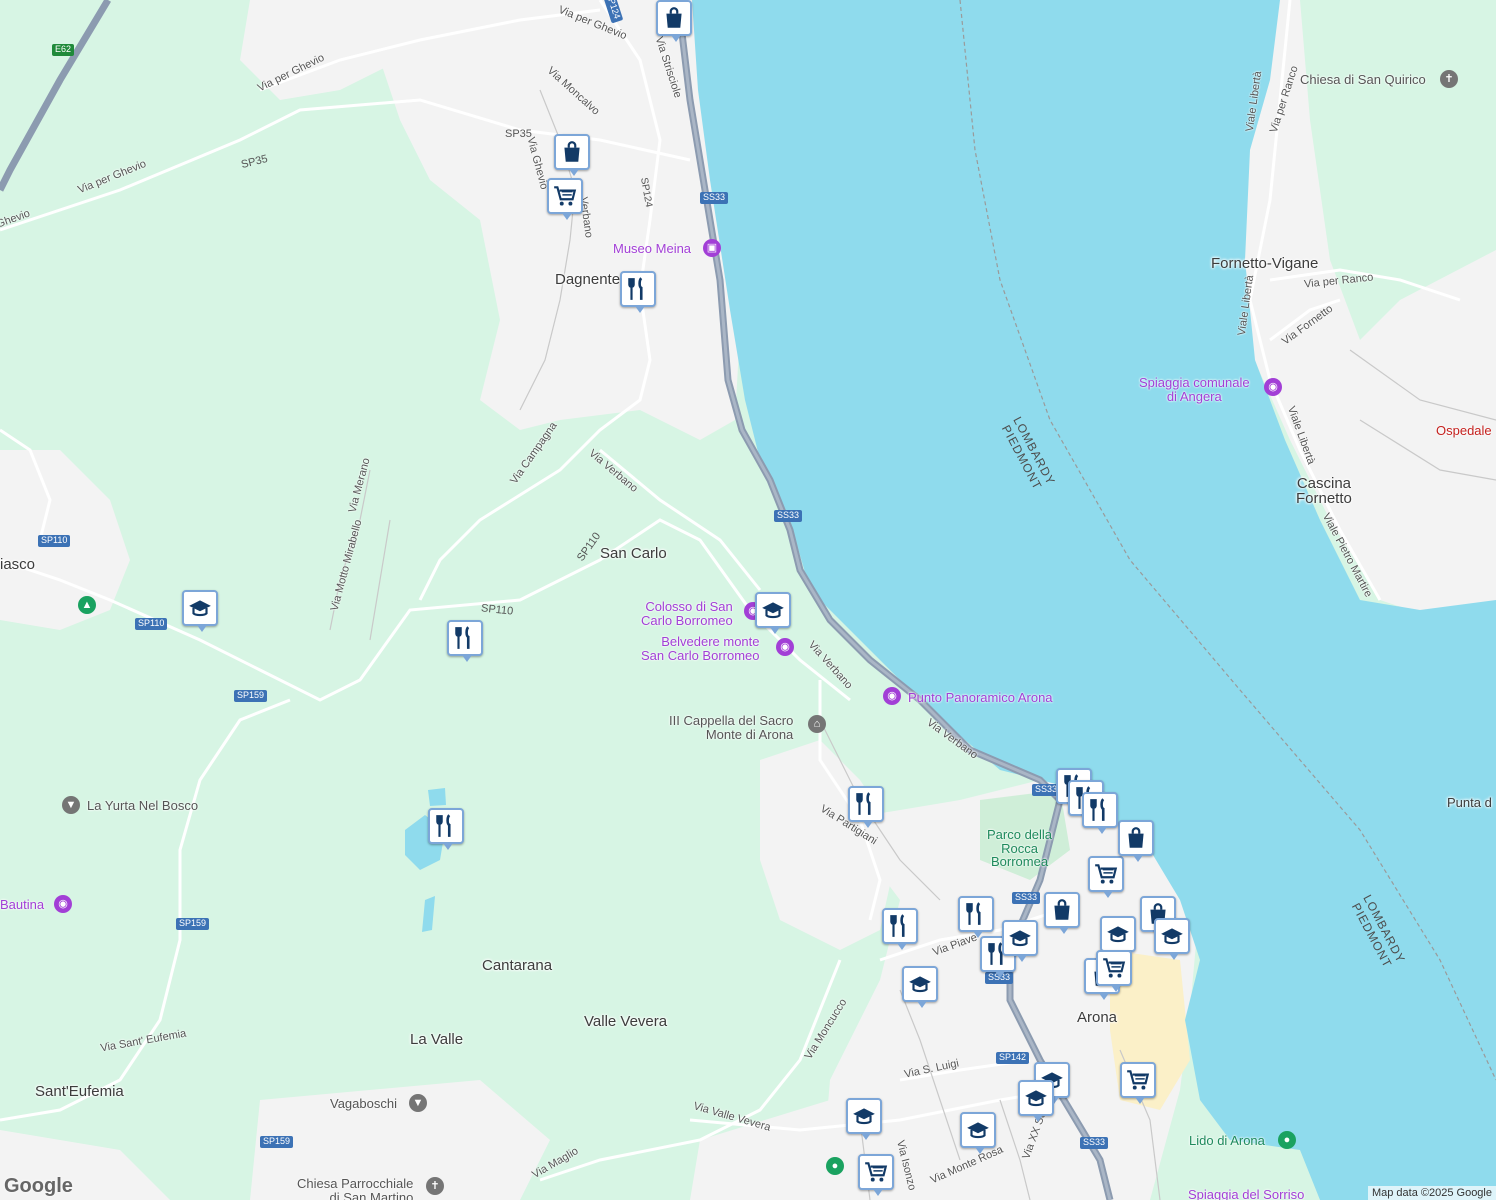 The height and width of the screenshot is (1200, 1496). What do you see at coordinates (712, 248) in the screenshot?
I see `museum-icon: ▣` at bounding box center [712, 248].